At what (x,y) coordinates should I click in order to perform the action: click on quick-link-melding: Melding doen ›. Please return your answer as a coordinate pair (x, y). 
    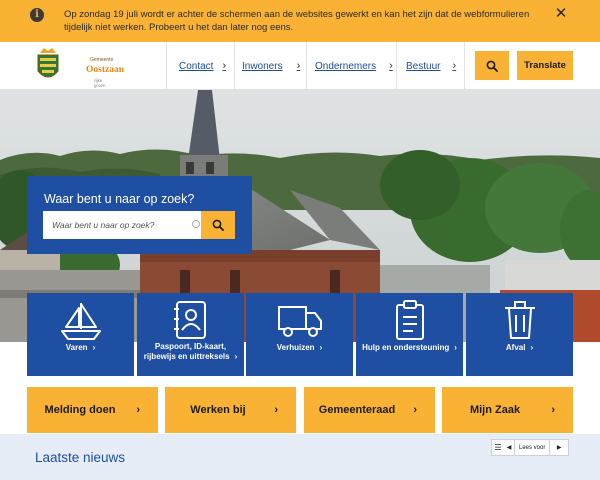
    Looking at the image, I should click on (92, 410).